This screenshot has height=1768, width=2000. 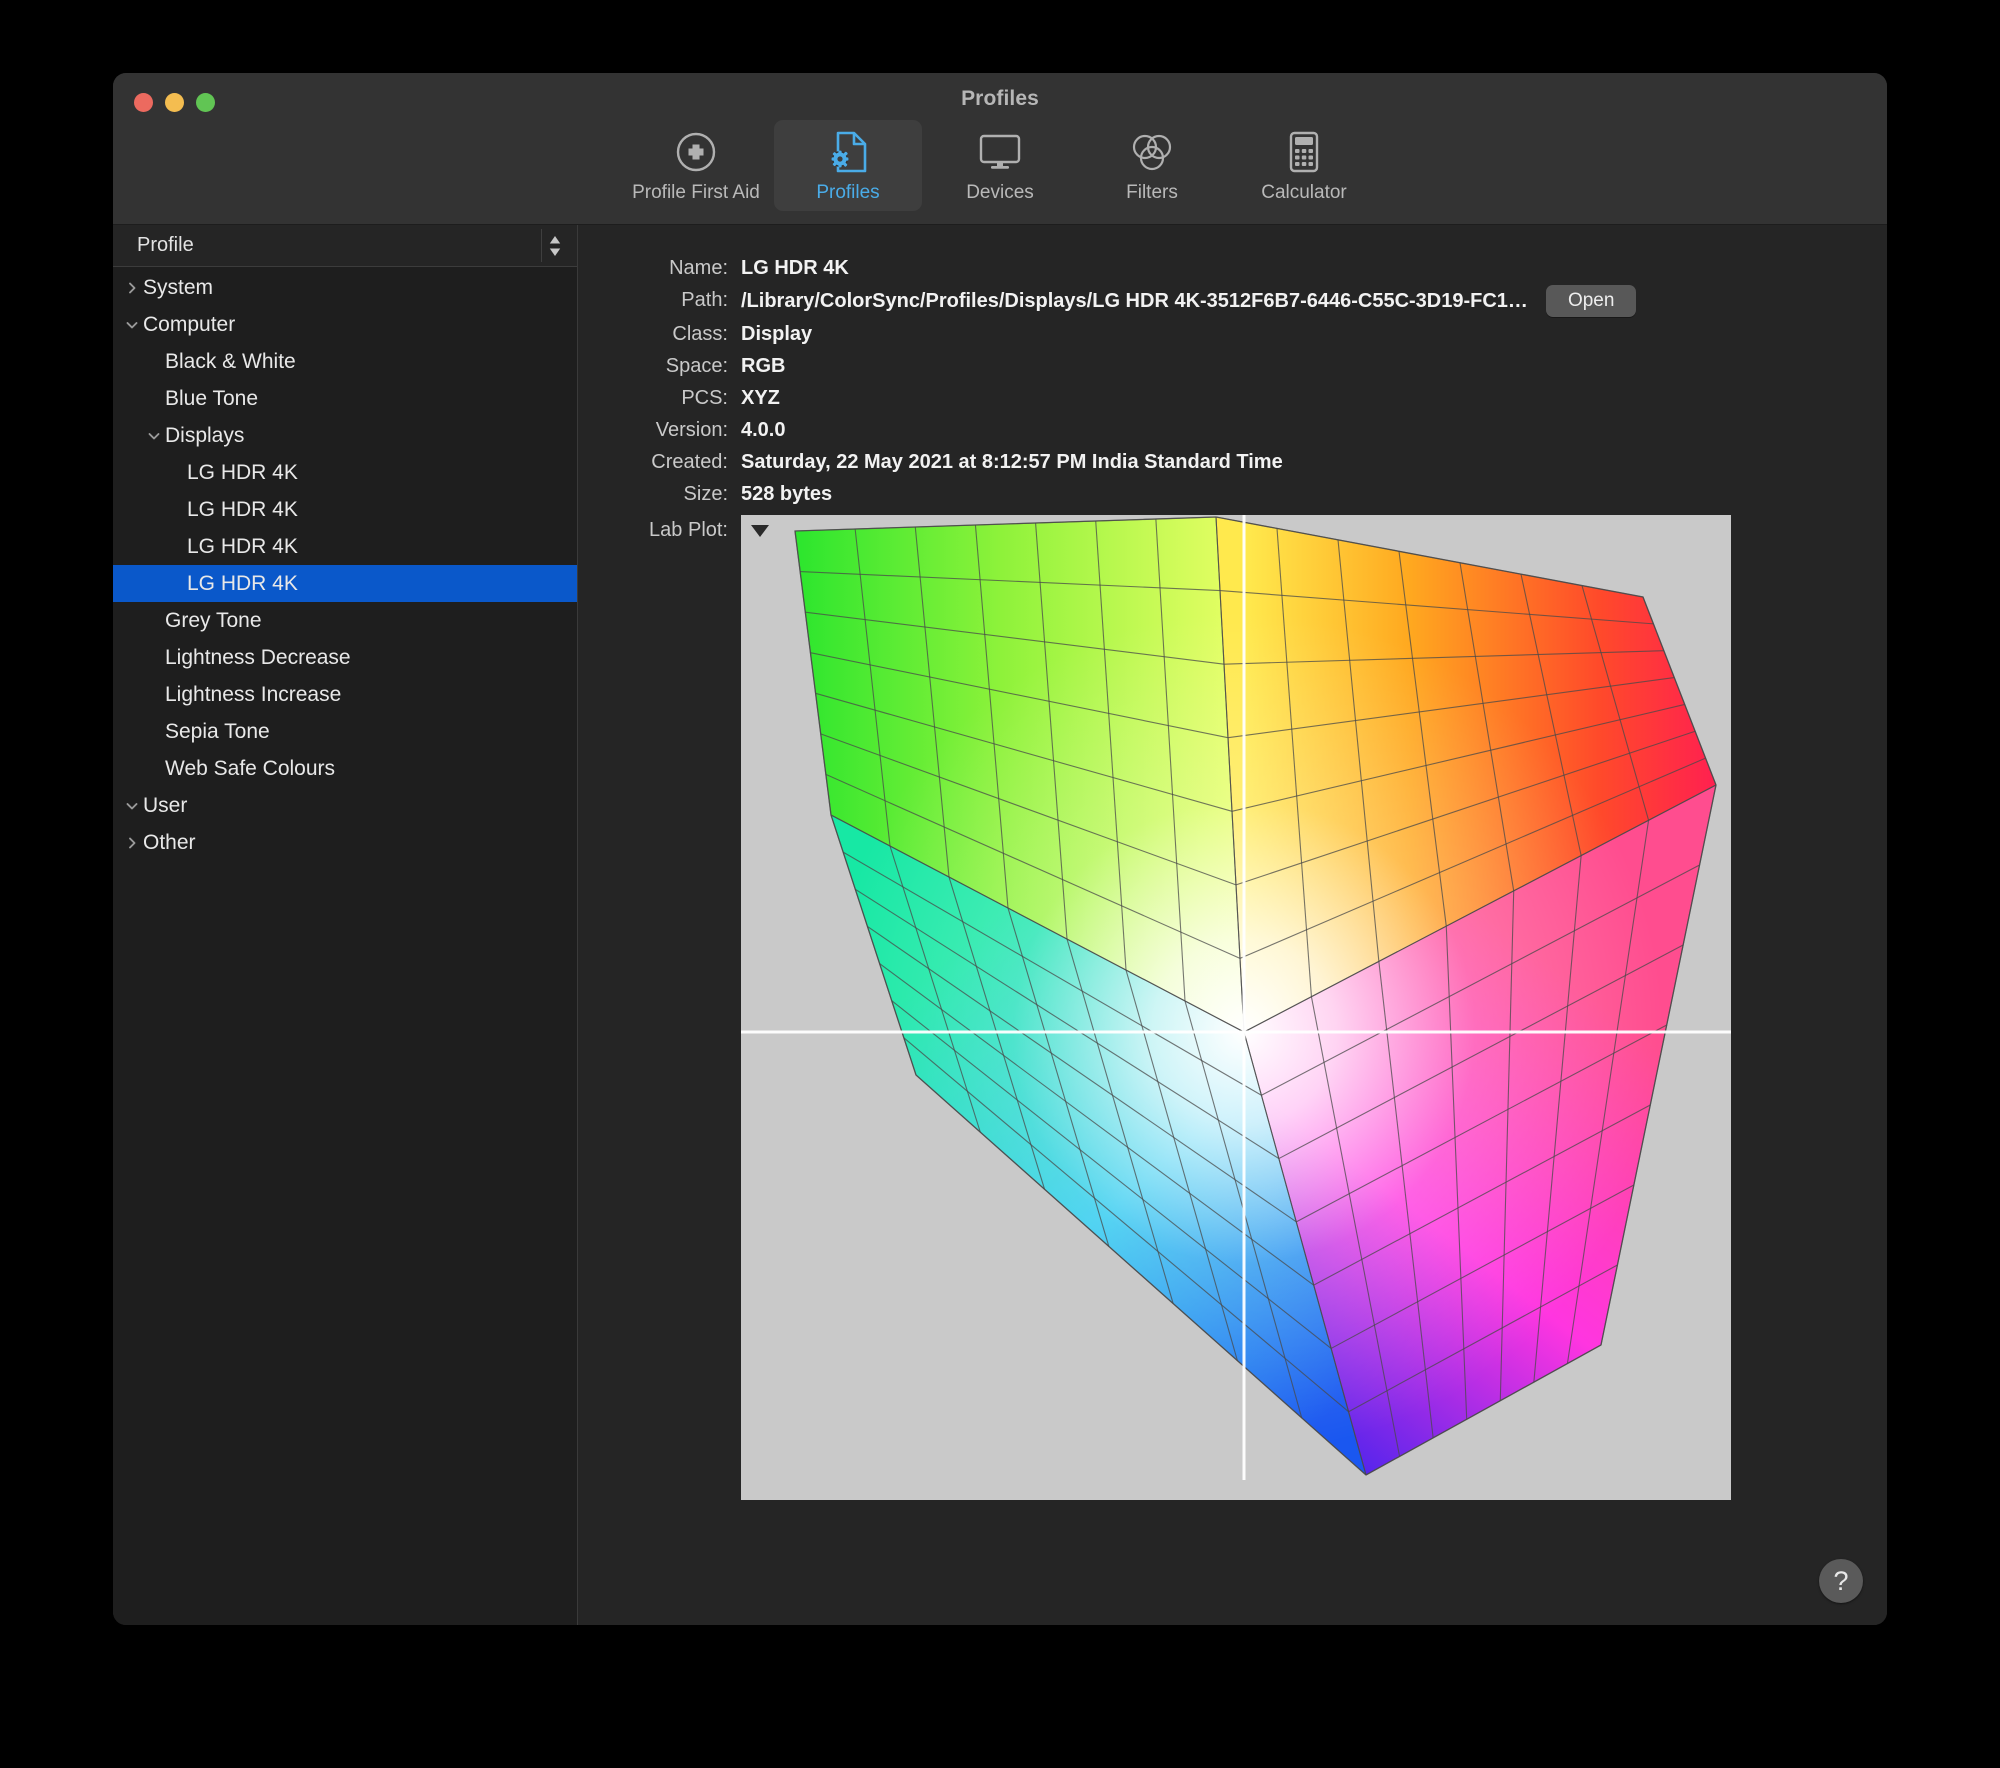 What do you see at coordinates (345, 842) in the screenshot?
I see `tree-item: Other` at bounding box center [345, 842].